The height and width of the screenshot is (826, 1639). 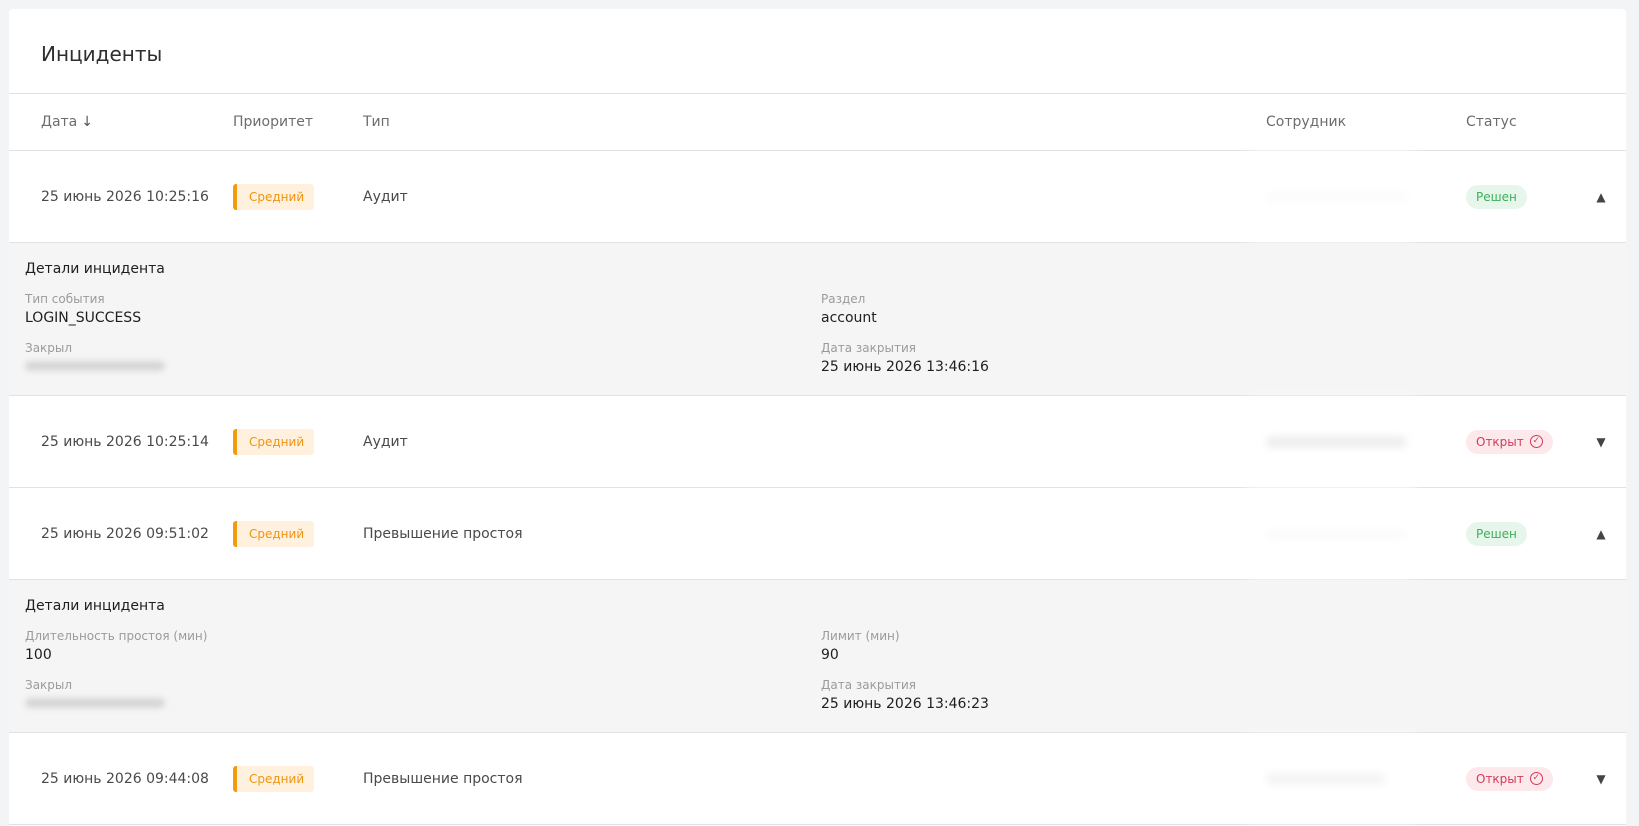 I want to click on detail-value: 100, so click(x=38, y=655).